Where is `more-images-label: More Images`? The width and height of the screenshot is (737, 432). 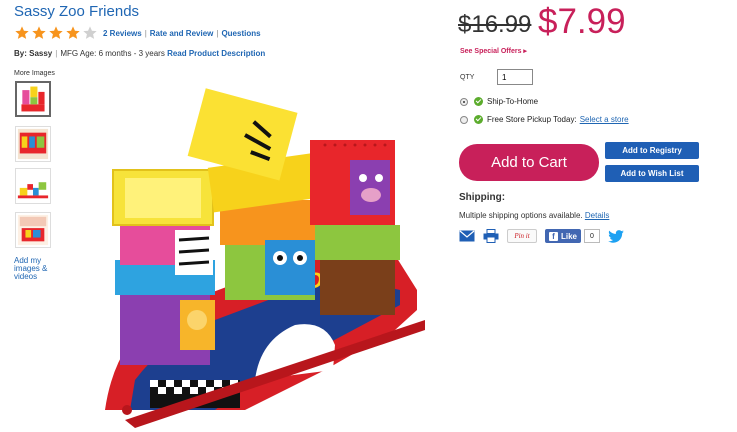
more-images-label: More Images is located at coordinates (34, 73).